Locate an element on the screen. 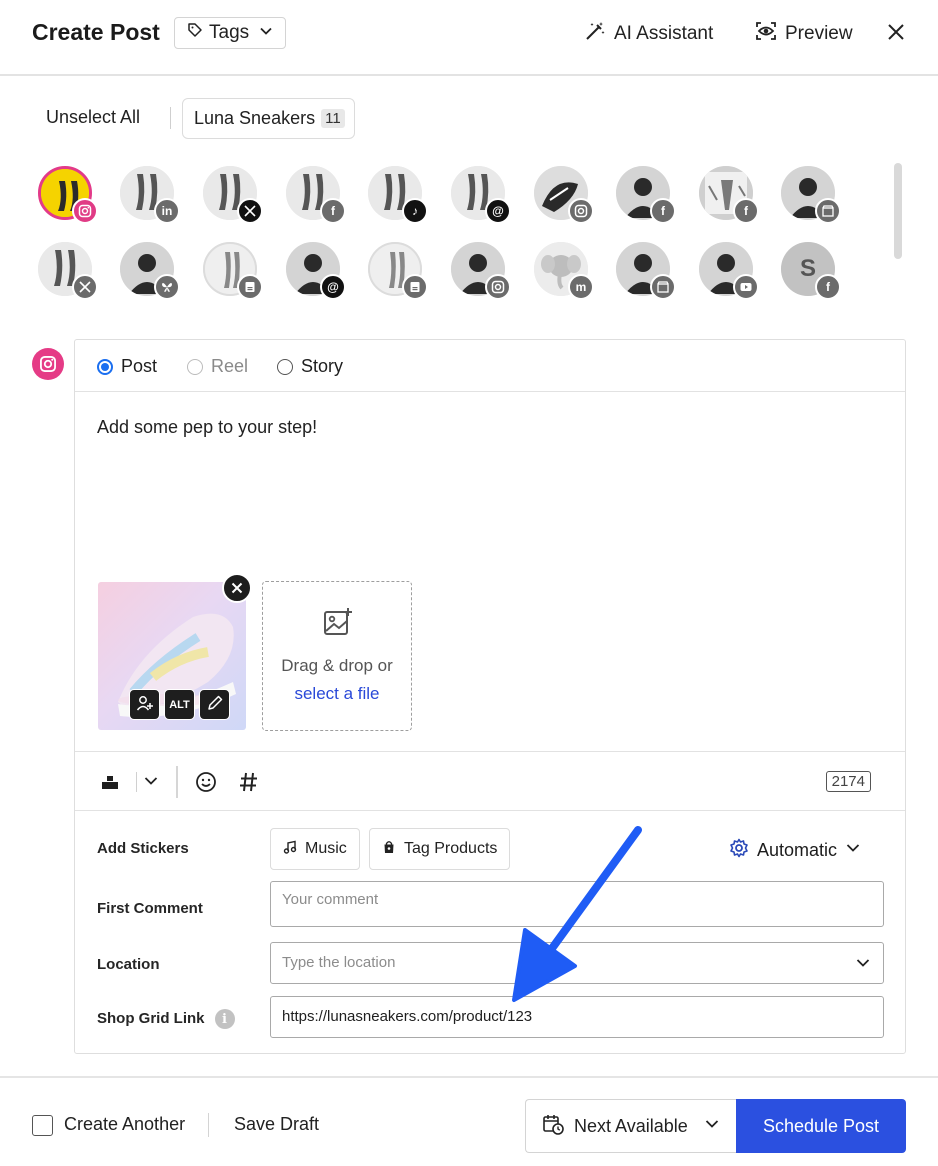 This screenshot has height=1166, width=938. group-name: Luna Sneakers is located at coordinates (255, 118).